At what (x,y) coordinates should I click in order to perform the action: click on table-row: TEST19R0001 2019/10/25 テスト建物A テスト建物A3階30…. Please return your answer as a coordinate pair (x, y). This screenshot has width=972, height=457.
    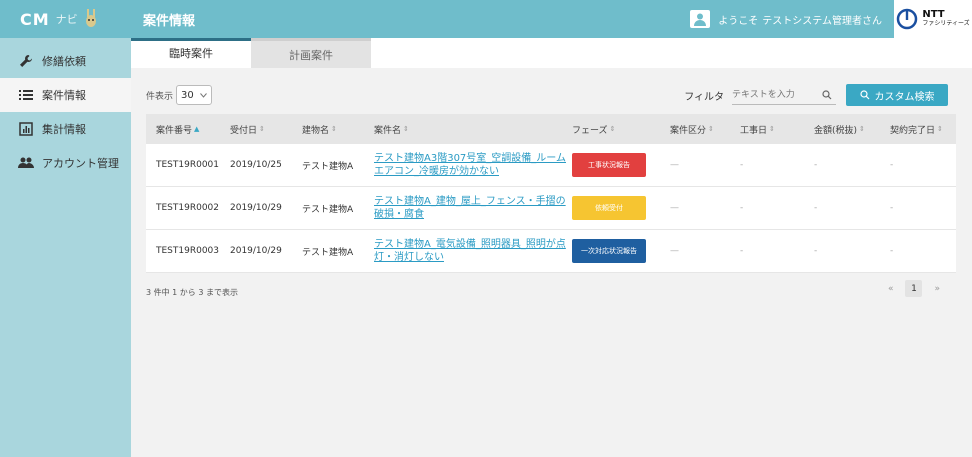
    Looking at the image, I should click on (551, 165).